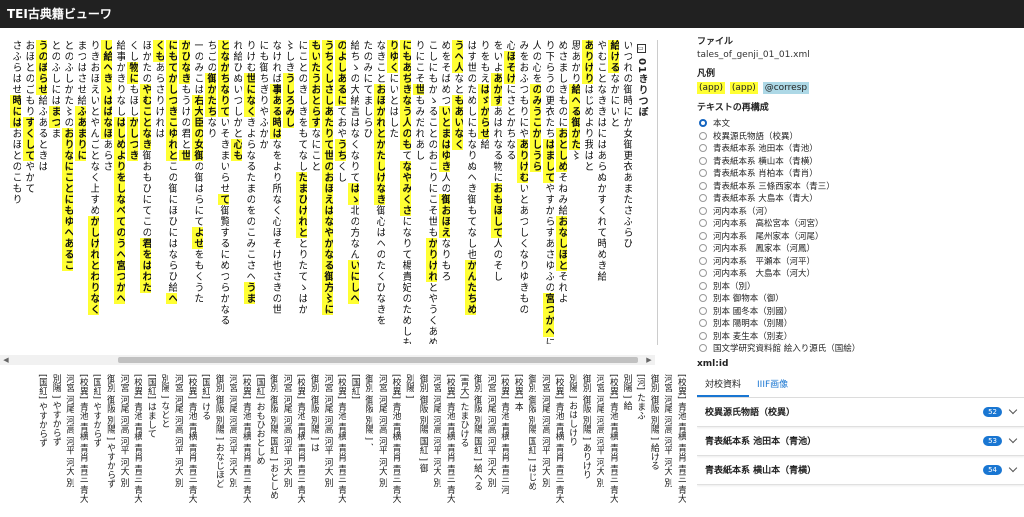  I want to click on witness-panel: 校異源氏物語（校異） 52, so click(860, 412).